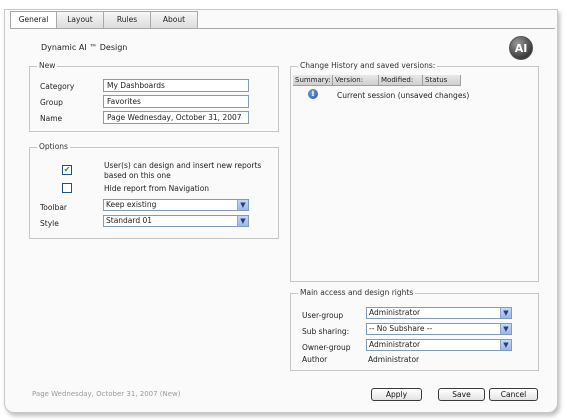 This screenshot has width=567, height=420. What do you see at coordinates (174, 19) in the screenshot?
I see `tab-about: About` at bounding box center [174, 19].